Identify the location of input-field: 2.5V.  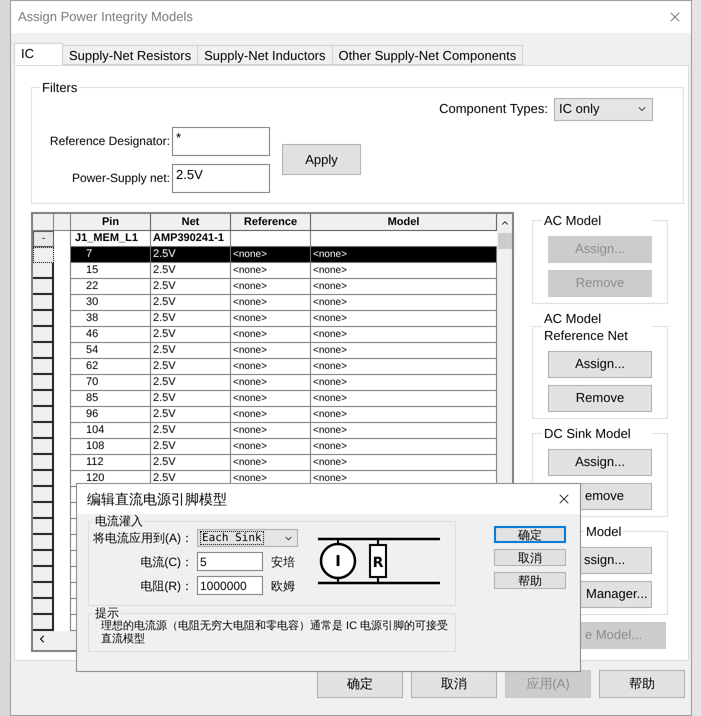
(221, 178).